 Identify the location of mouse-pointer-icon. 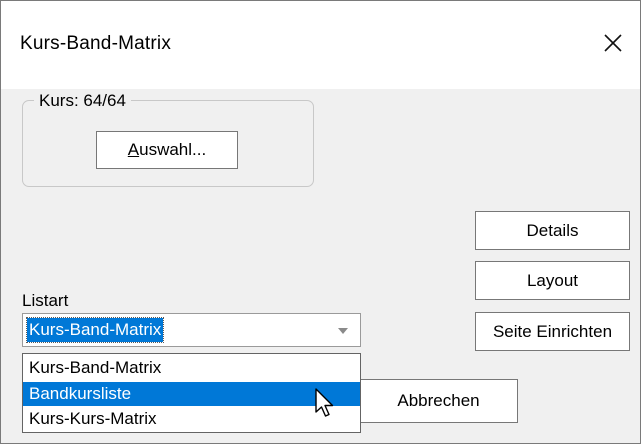
(325, 406).